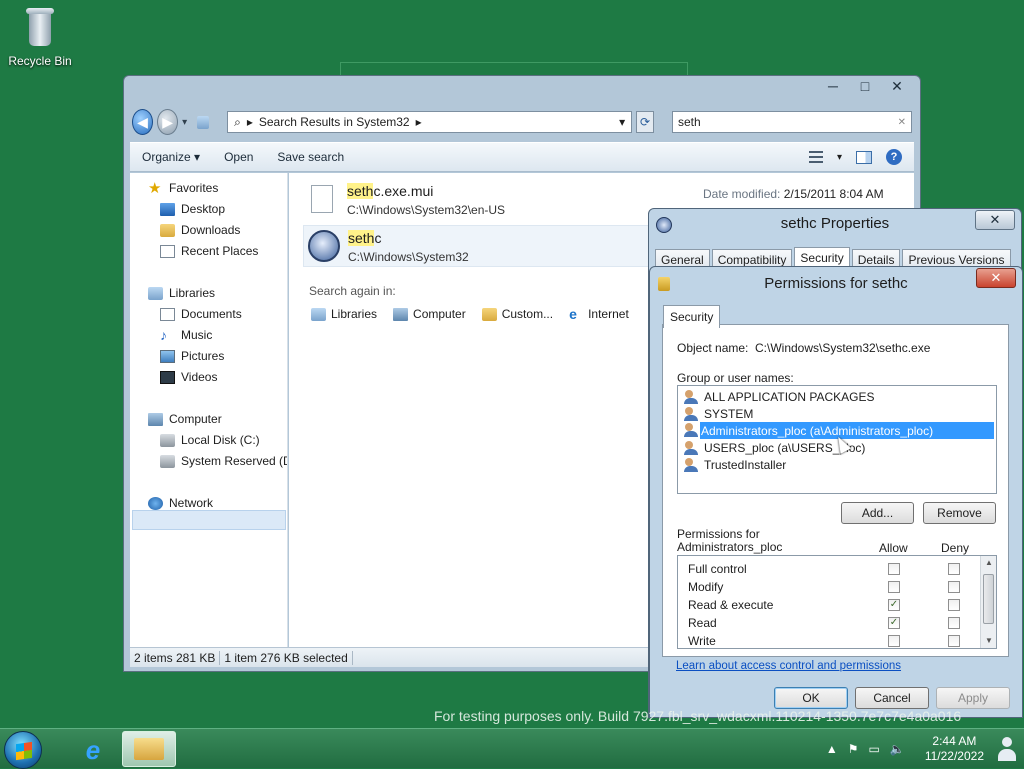 The height and width of the screenshot is (769, 1024). Describe the element at coordinates (735, 464) in the screenshot. I see `list-item: TrustedInstaller` at that location.